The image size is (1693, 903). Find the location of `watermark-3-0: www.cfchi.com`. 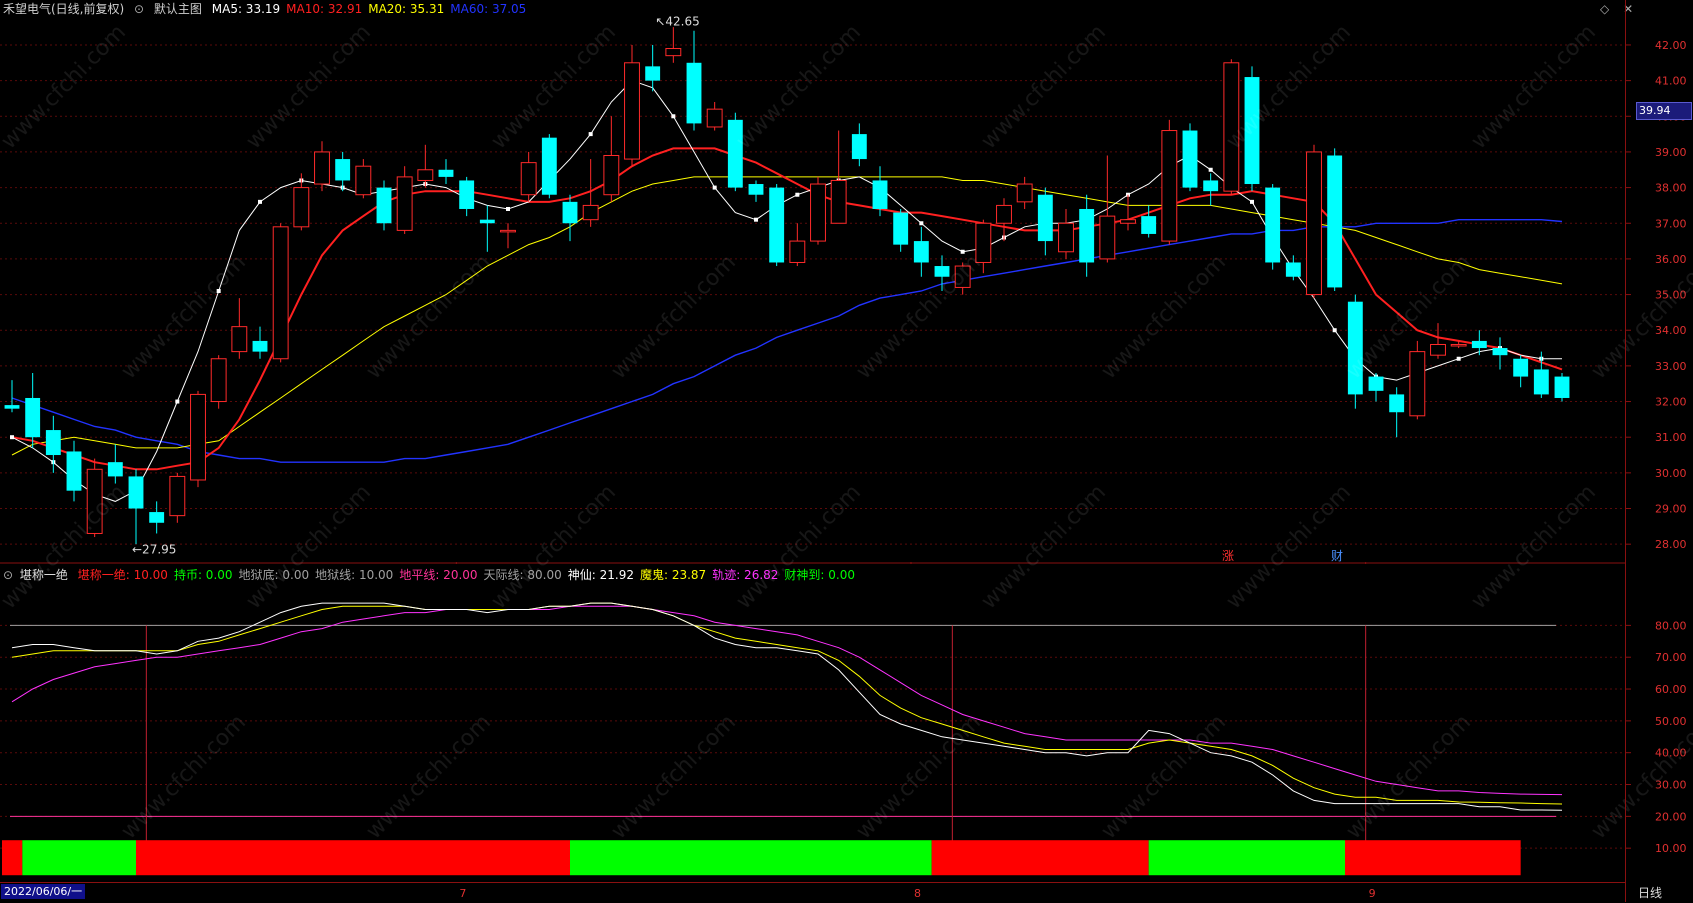

watermark-3-0: www.cfchi.com is located at coordinates (184, 777).